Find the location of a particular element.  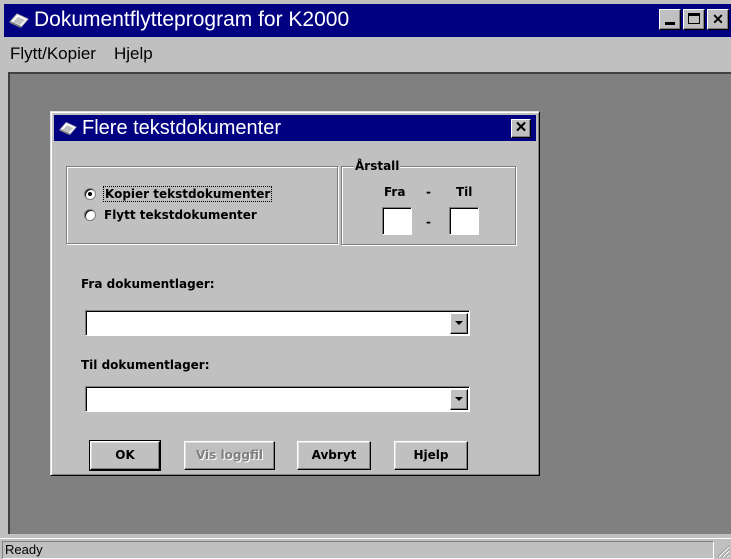

close-button: ✕ is located at coordinates (718, 19).